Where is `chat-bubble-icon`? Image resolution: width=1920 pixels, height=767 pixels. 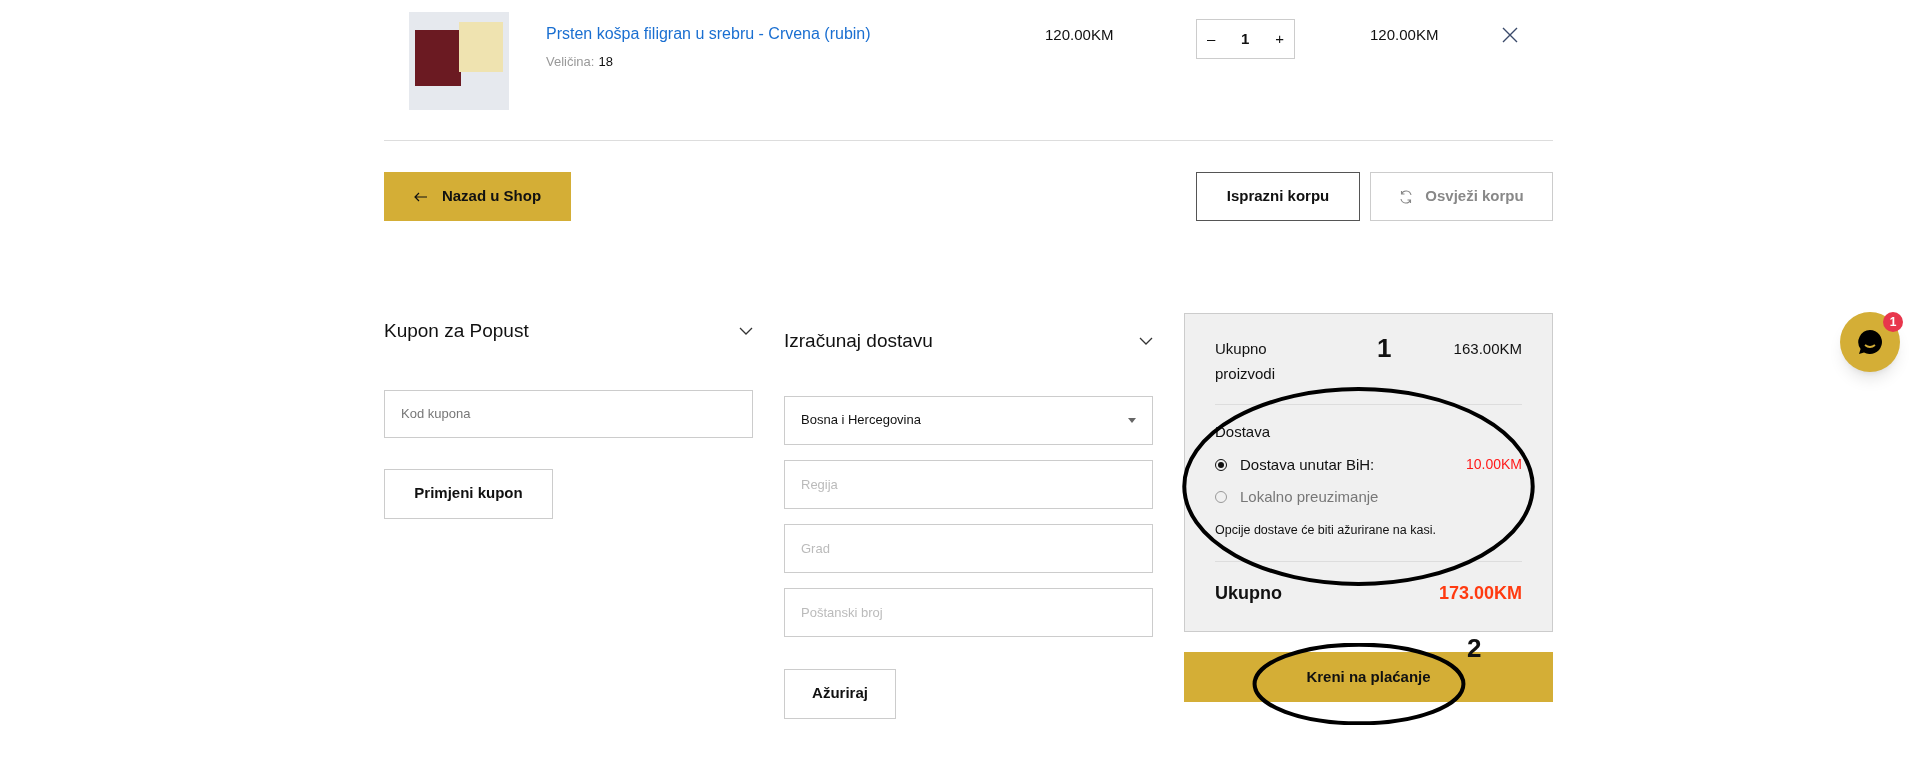
chat-bubble-icon is located at coordinates (1870, 342).